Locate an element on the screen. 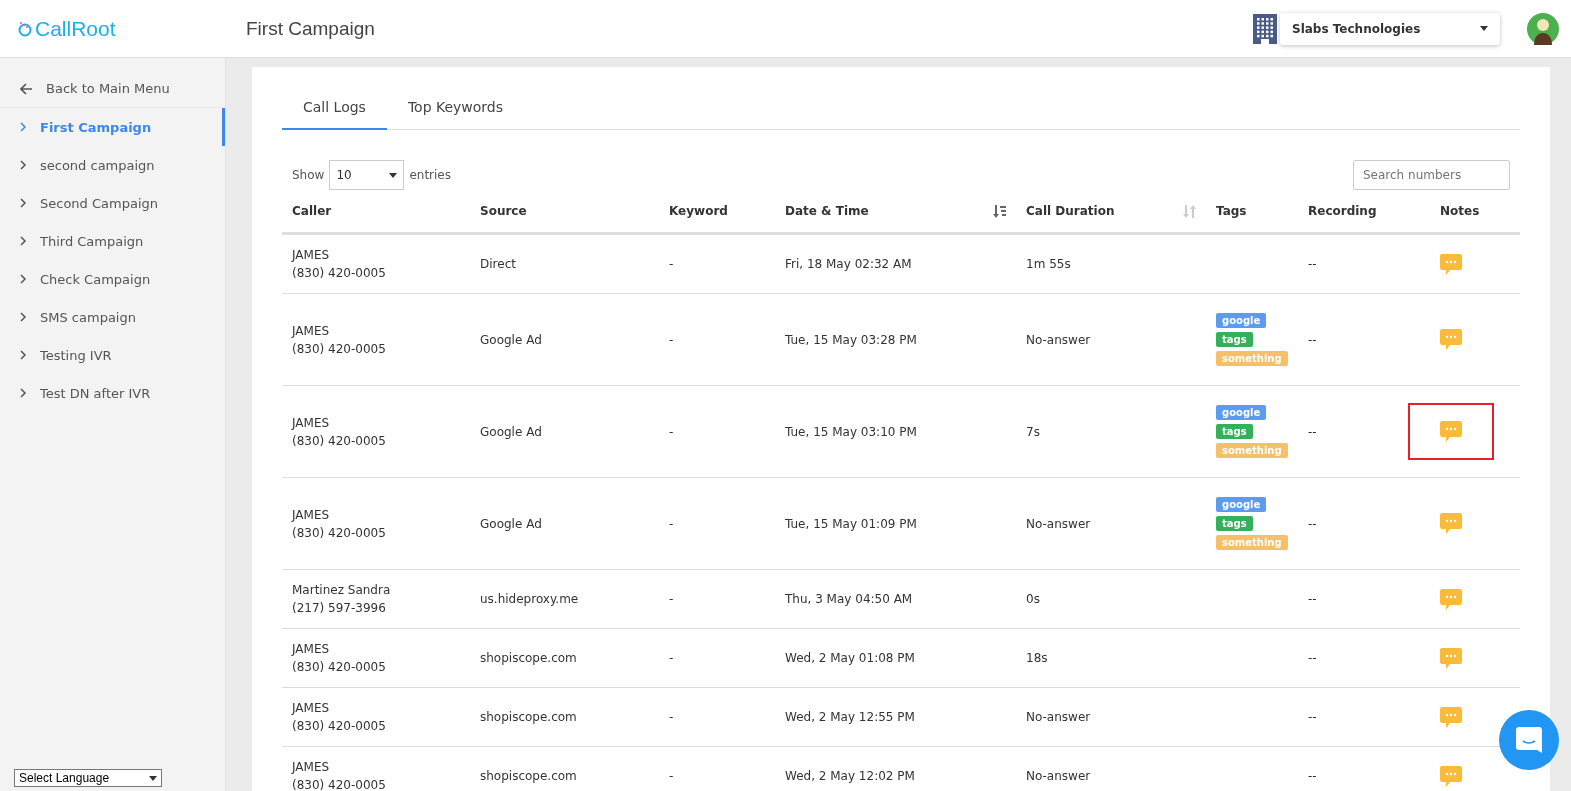  sidebar-item: Second Campaign is located at coordinates (112, 203).